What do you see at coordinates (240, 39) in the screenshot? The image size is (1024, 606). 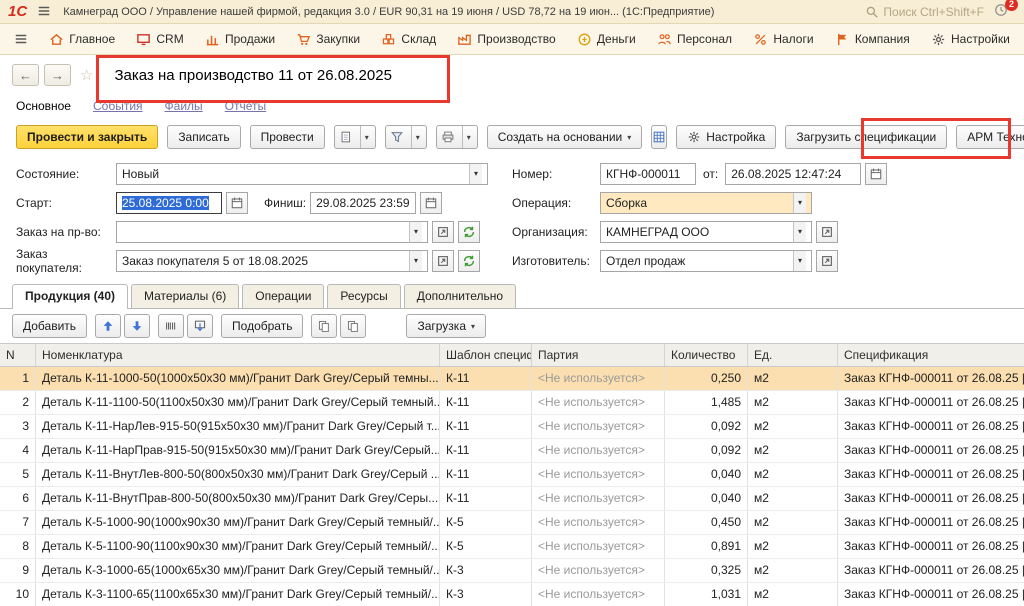 I see `menu-section-sales: Продажи` at bounding box center [240, 39].